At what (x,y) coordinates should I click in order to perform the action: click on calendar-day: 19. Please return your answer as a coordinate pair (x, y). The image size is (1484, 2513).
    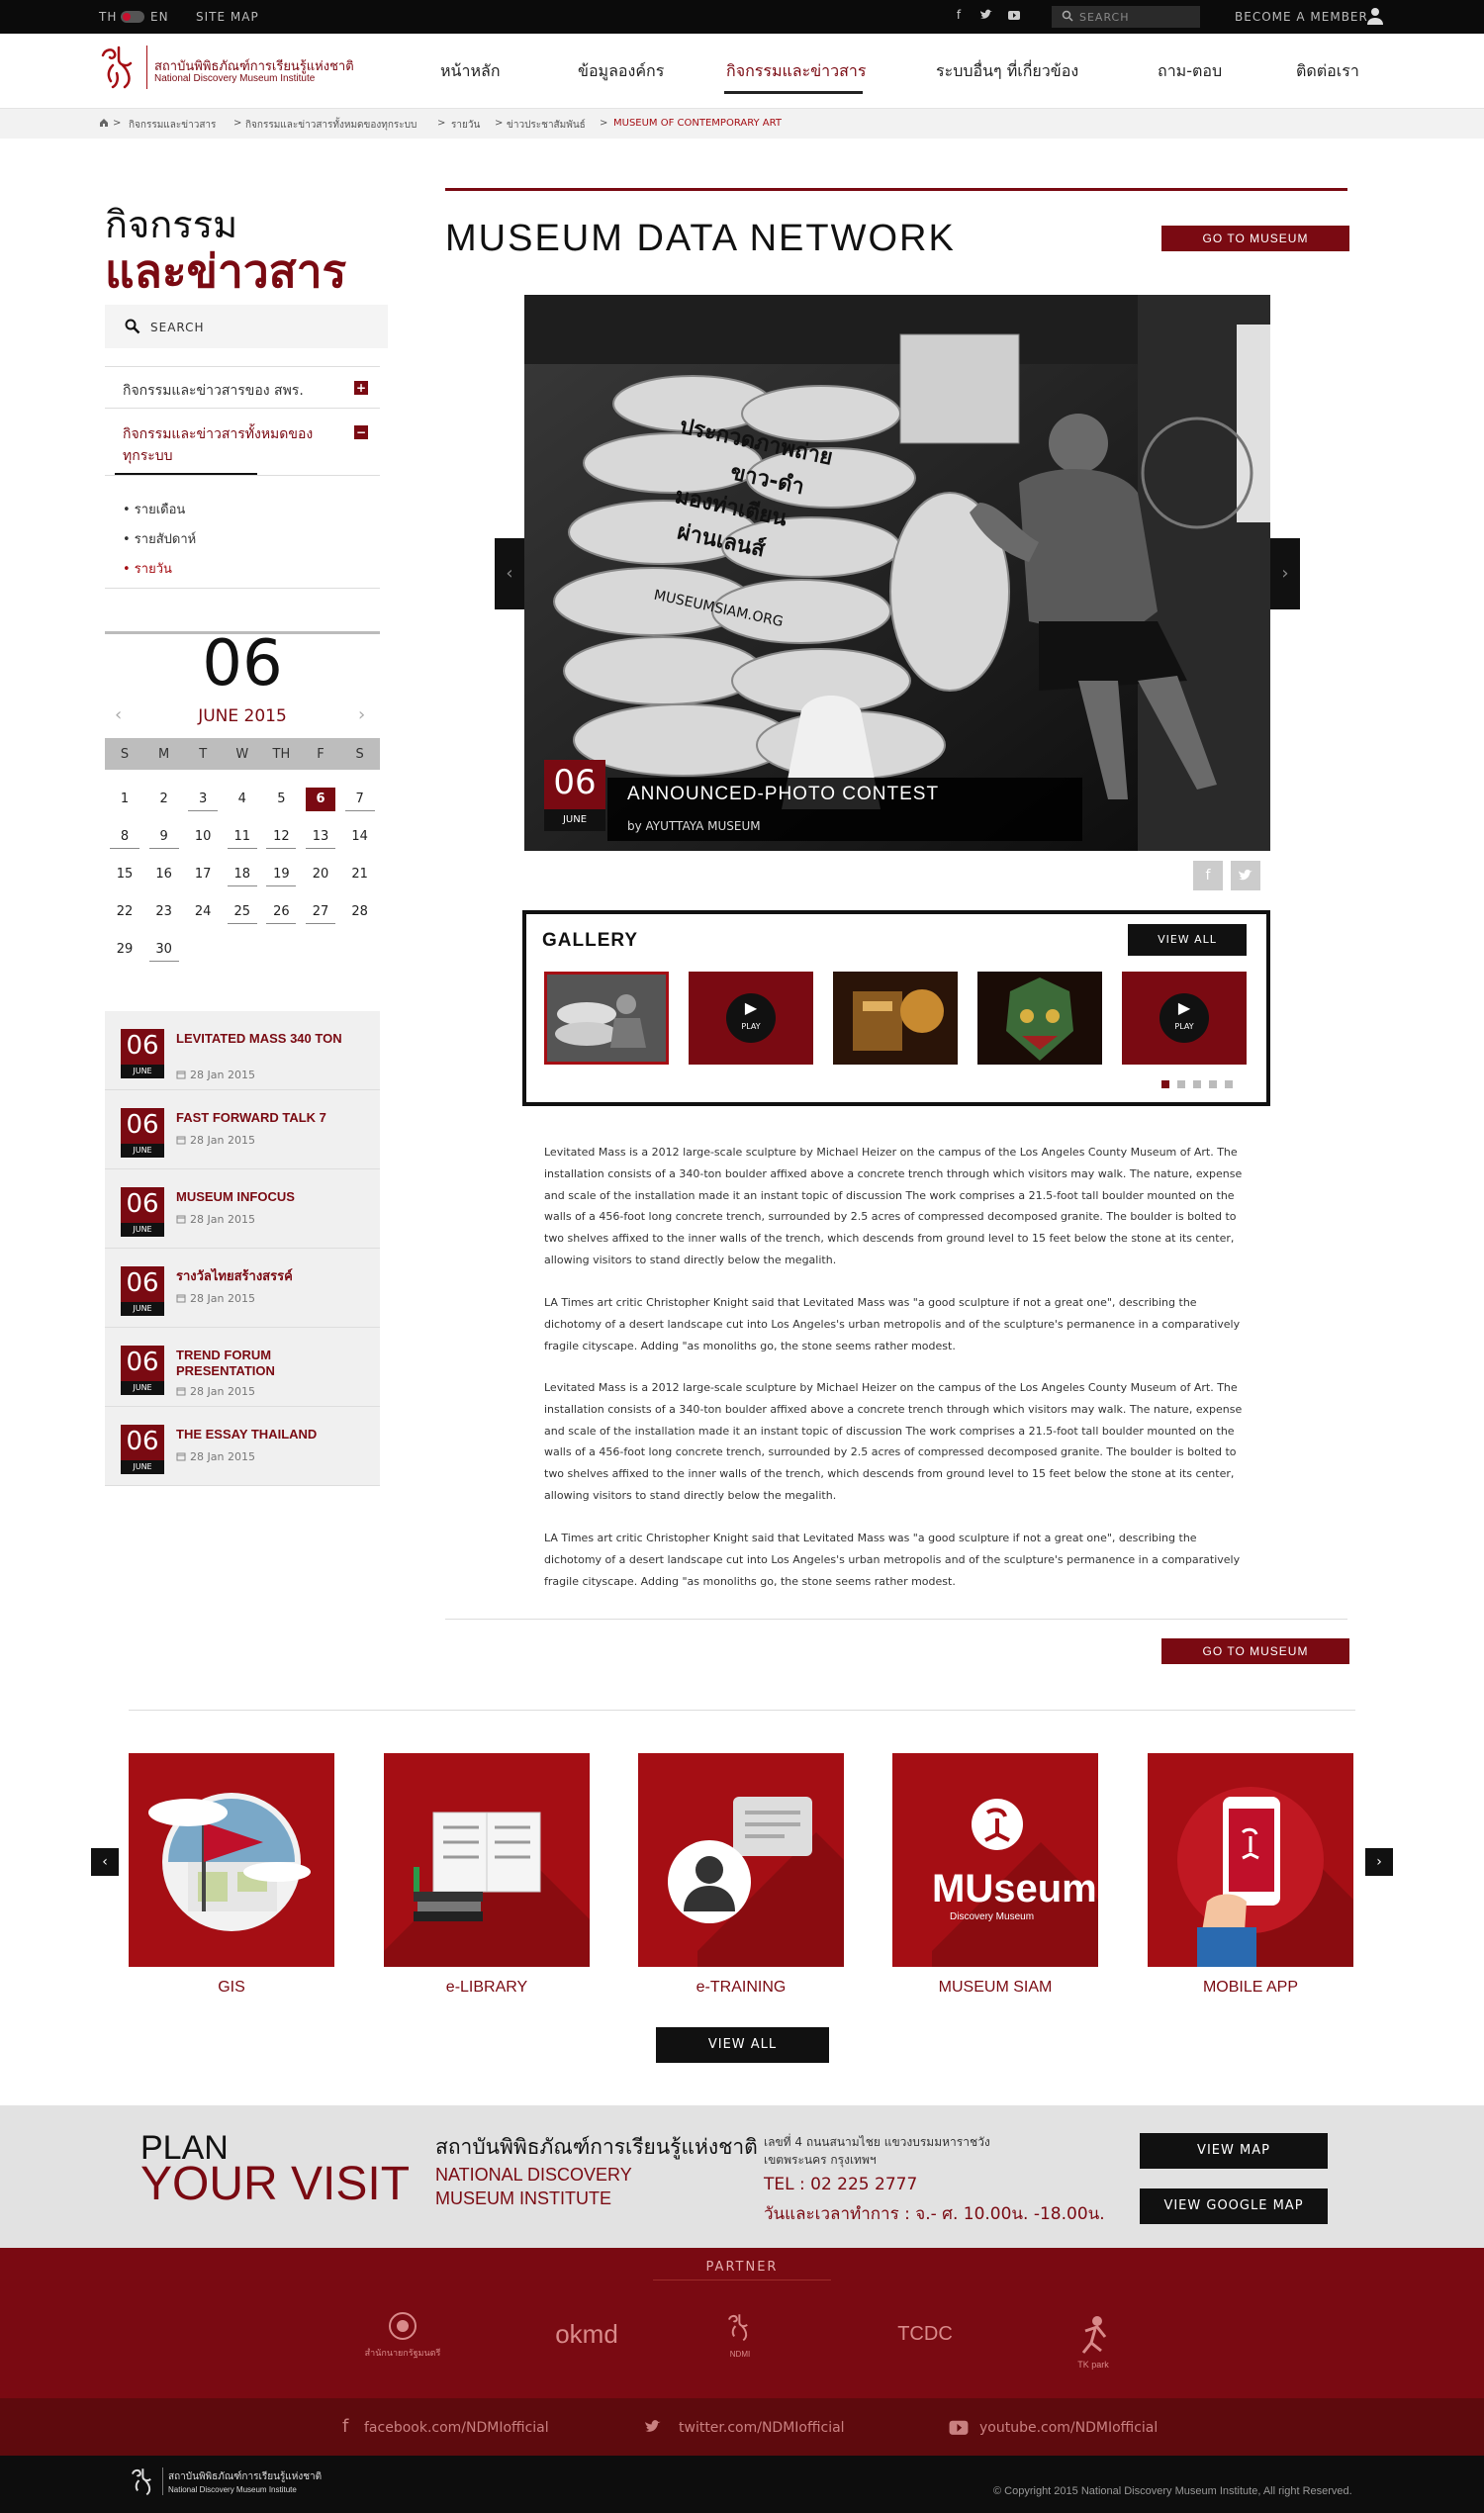
    Looking at the image, I should click on (281, 874).